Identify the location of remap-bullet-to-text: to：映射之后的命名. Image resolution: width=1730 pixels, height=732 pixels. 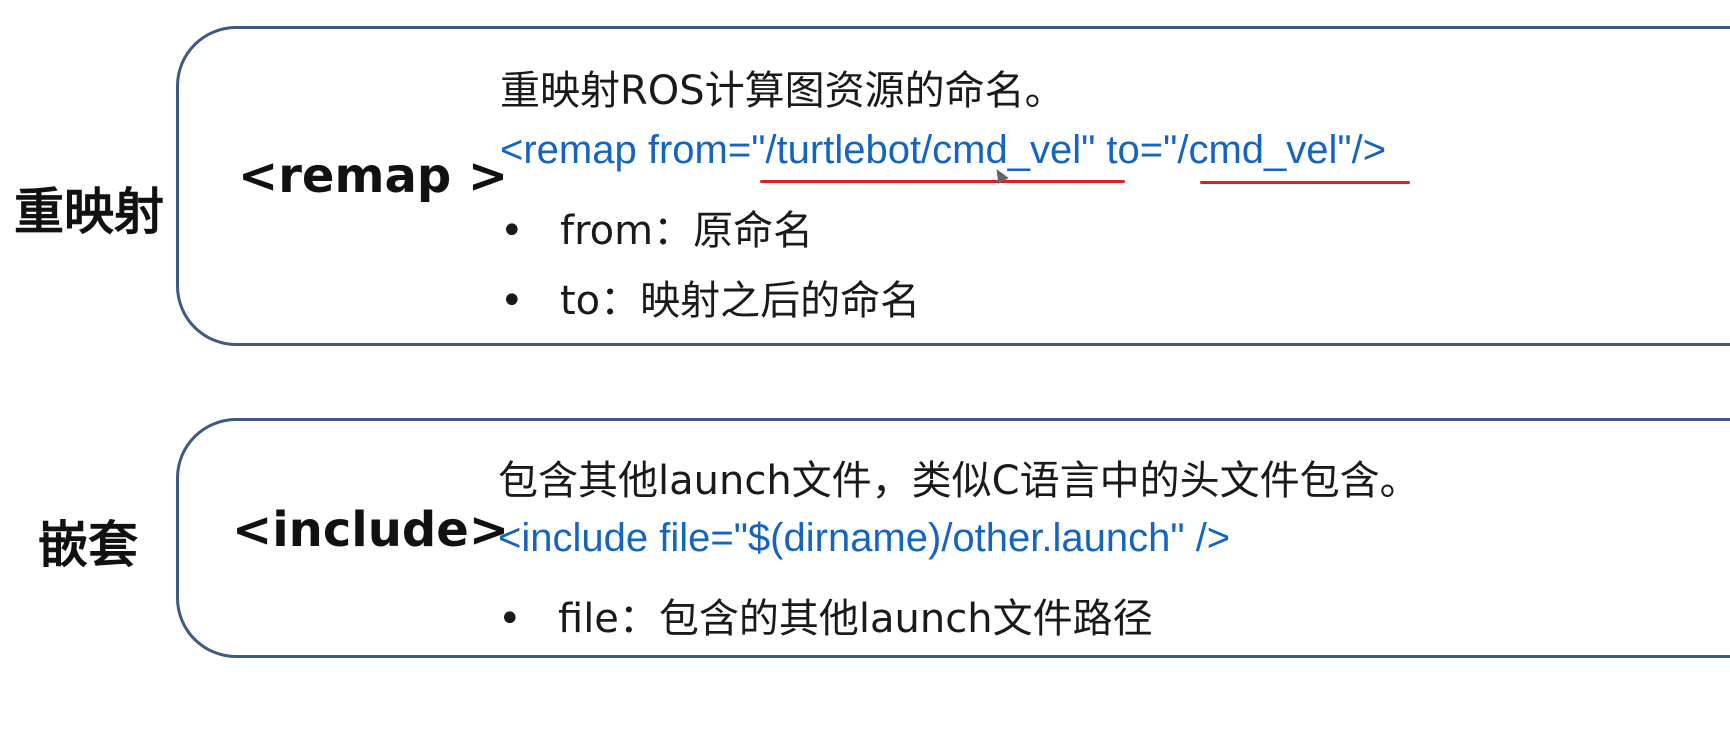
(740, 301).